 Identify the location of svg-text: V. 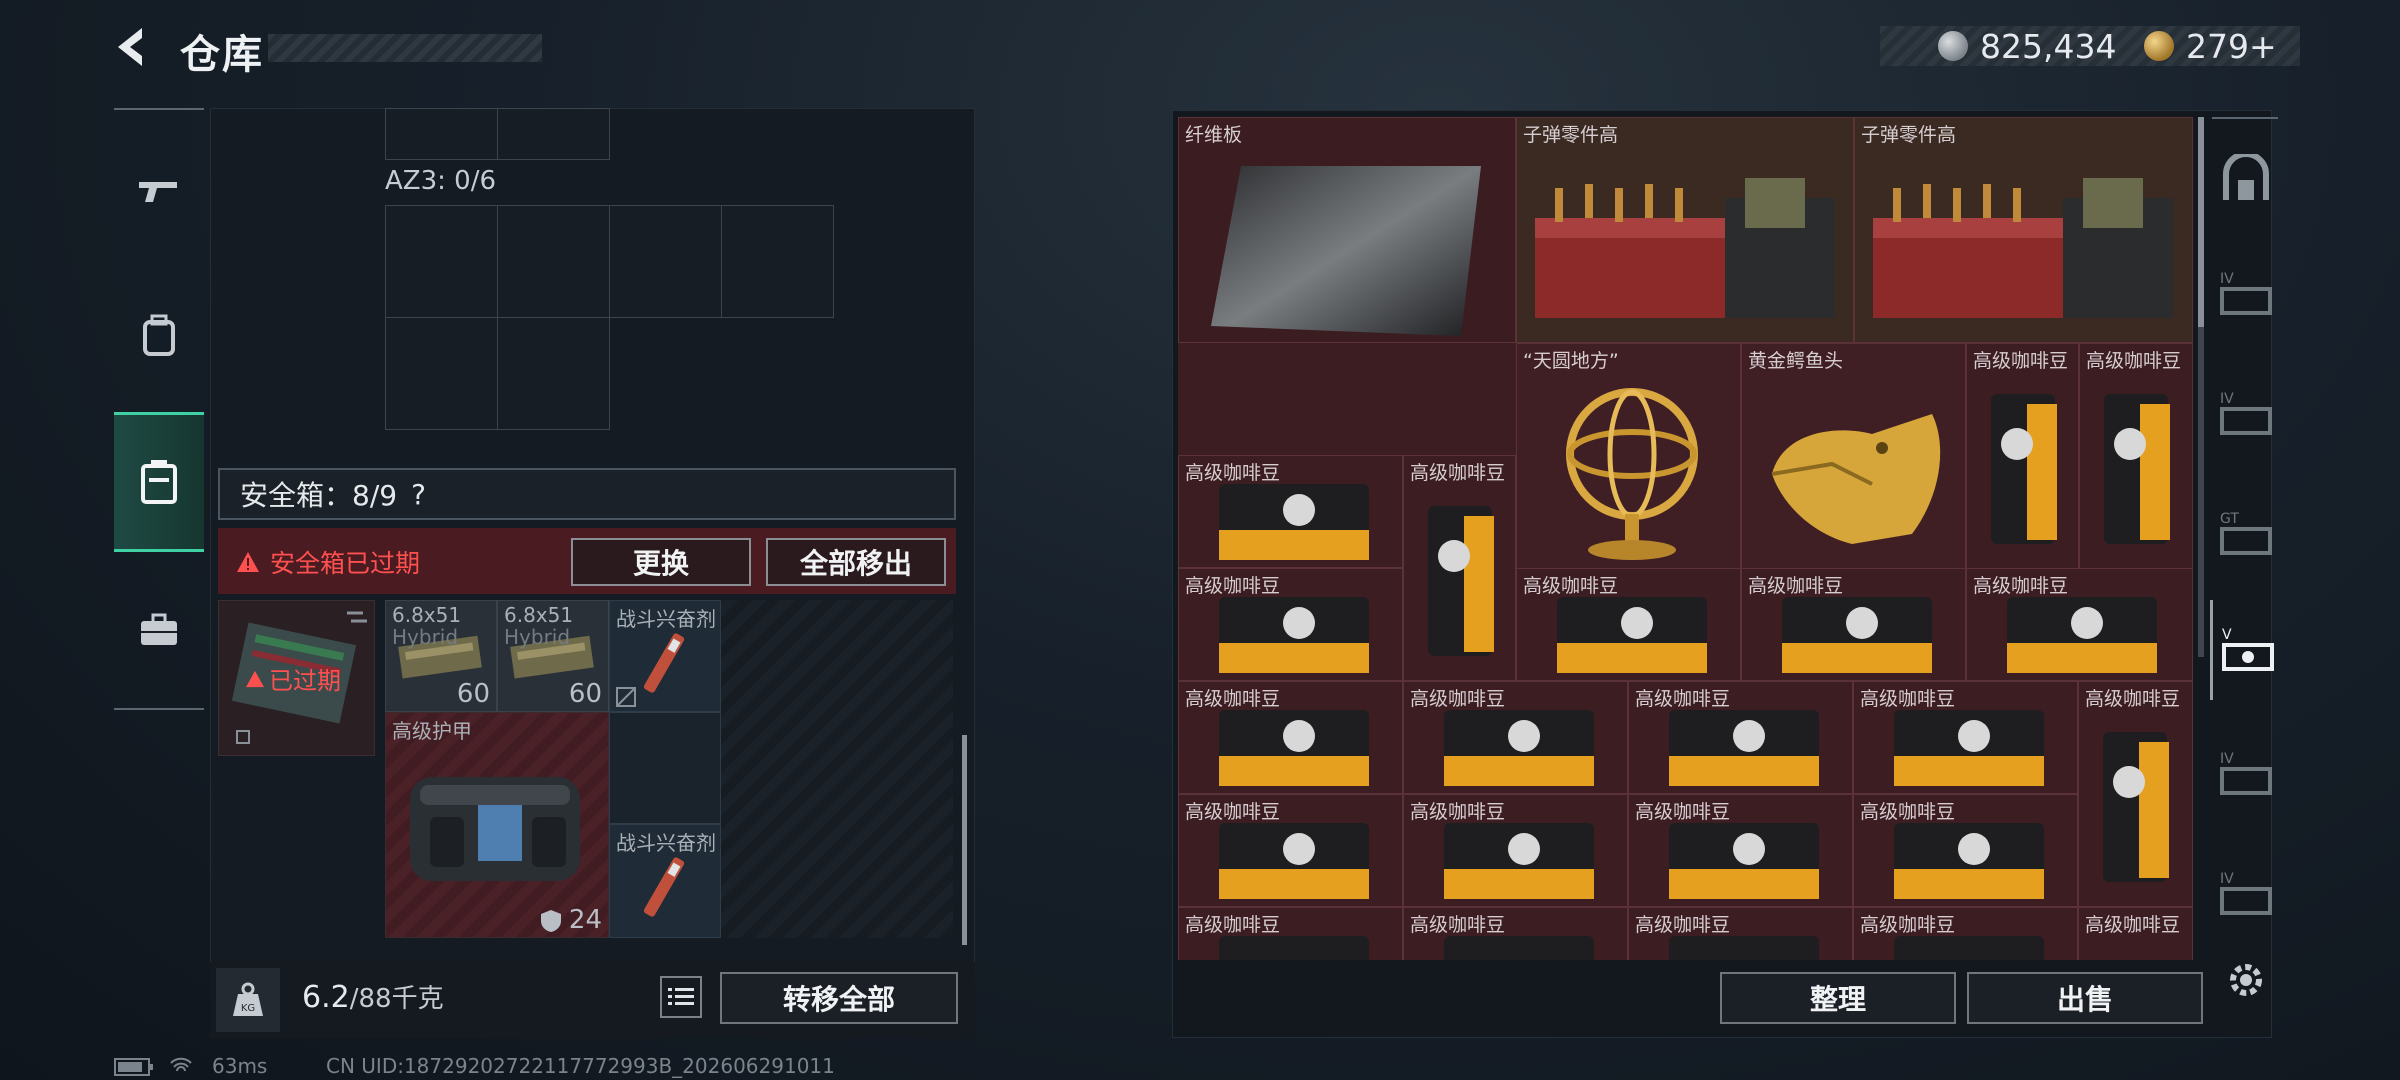
(2227, 635).